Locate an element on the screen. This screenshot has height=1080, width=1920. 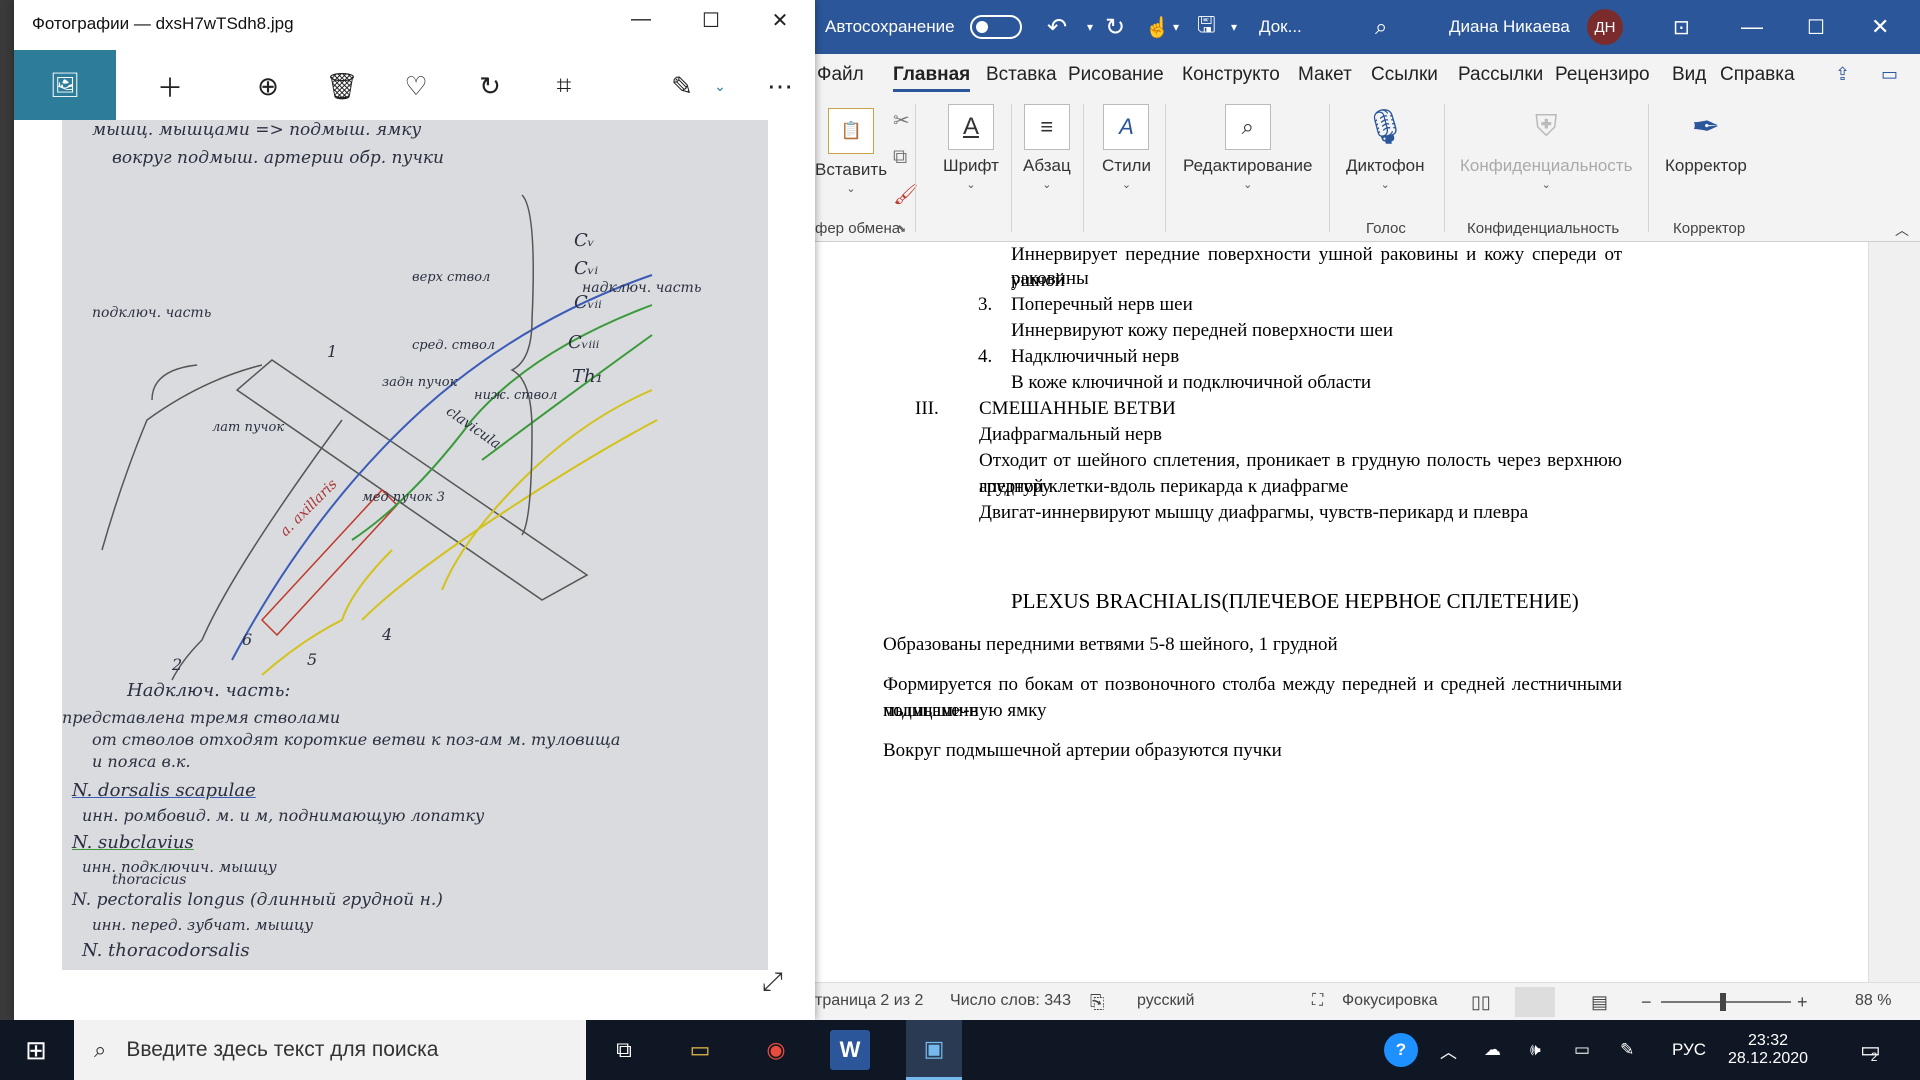
confidentiality-button: ⛨ Конфиденциальность ⌄ is located at coordinates (1546, 147).